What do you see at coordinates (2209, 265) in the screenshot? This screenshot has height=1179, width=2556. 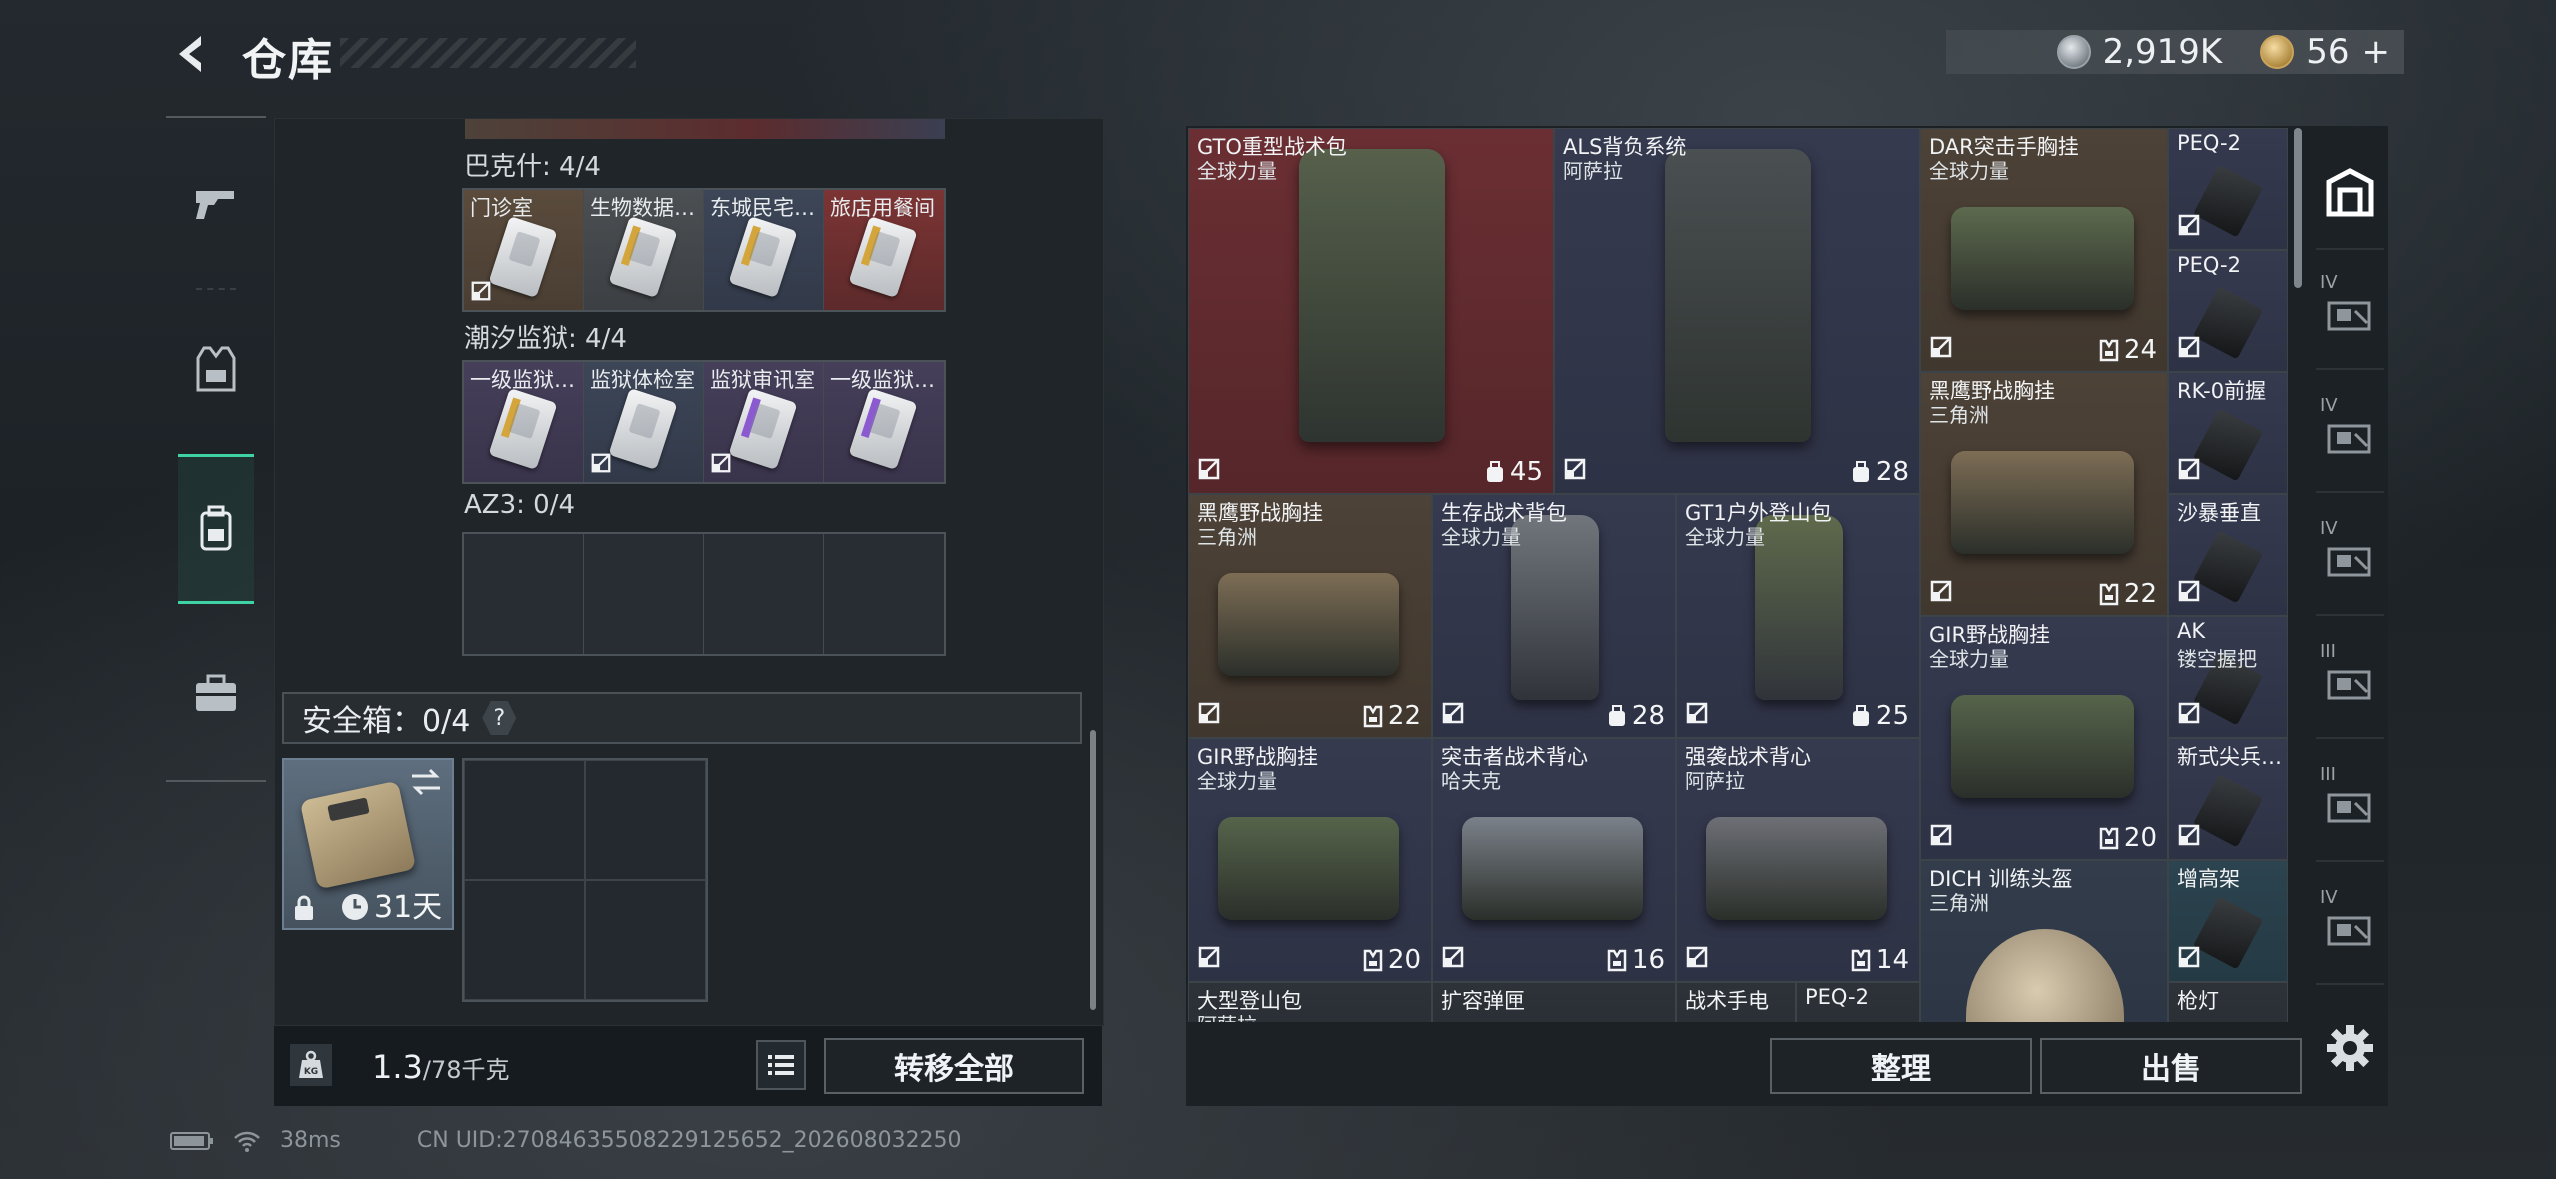 I see `item-name: PEQ-2` at bounding box center [2209, 265].